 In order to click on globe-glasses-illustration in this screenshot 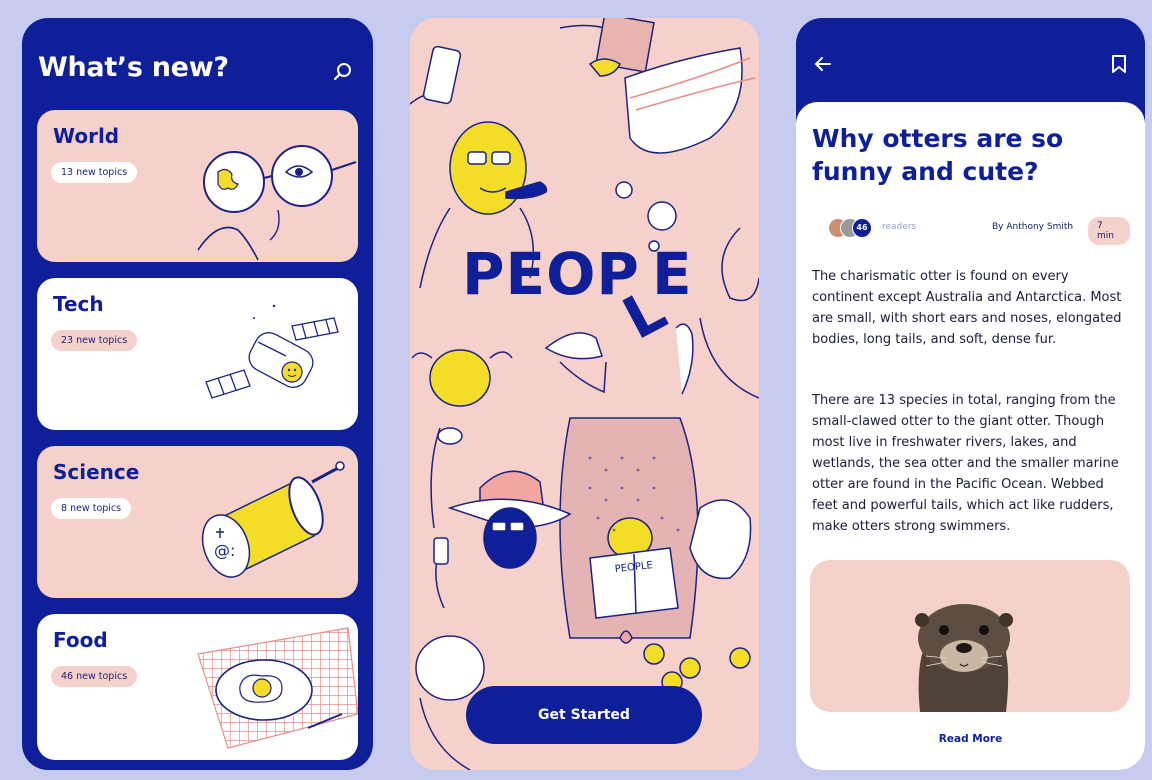, I will do `click(277, 203)`.